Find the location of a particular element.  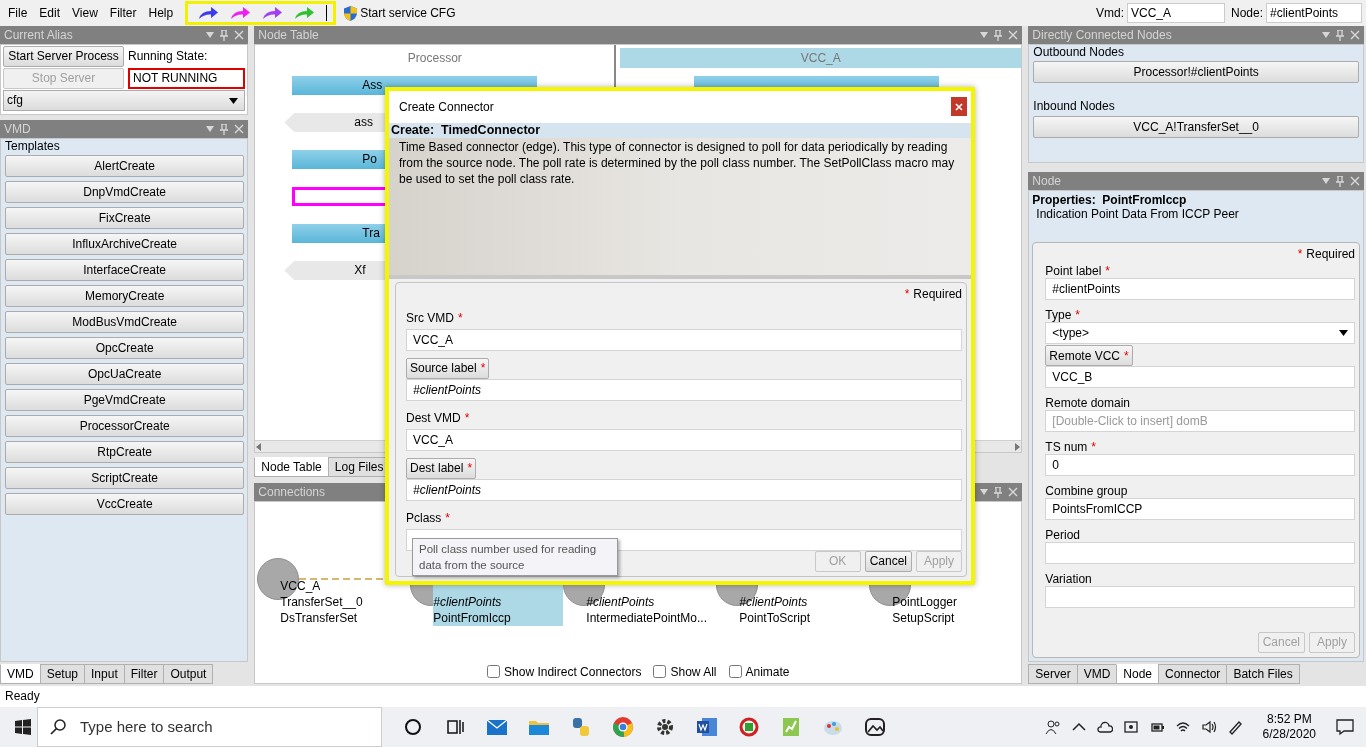

panel-title: Node Table is located at coordinates (288, 35).